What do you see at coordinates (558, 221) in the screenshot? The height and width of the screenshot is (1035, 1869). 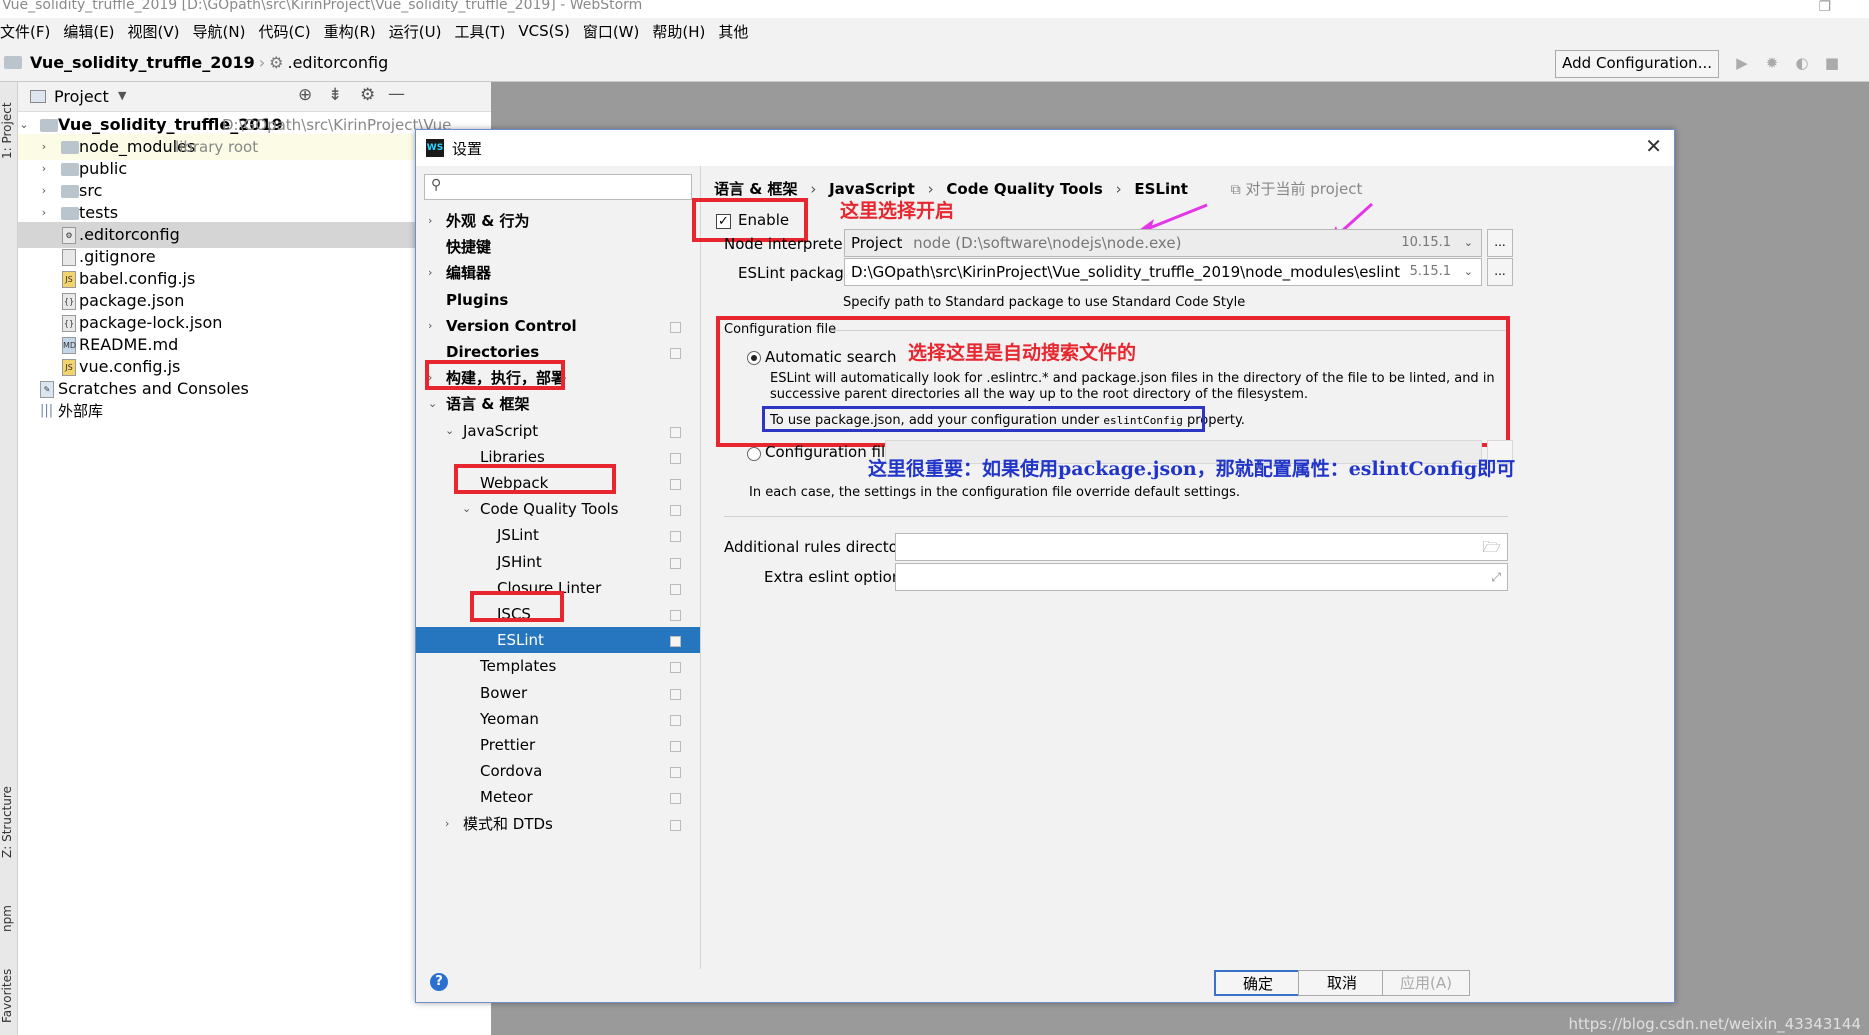 I see `settings-tree-item: › 外观 & 行为` at bounding box center [558, 221].